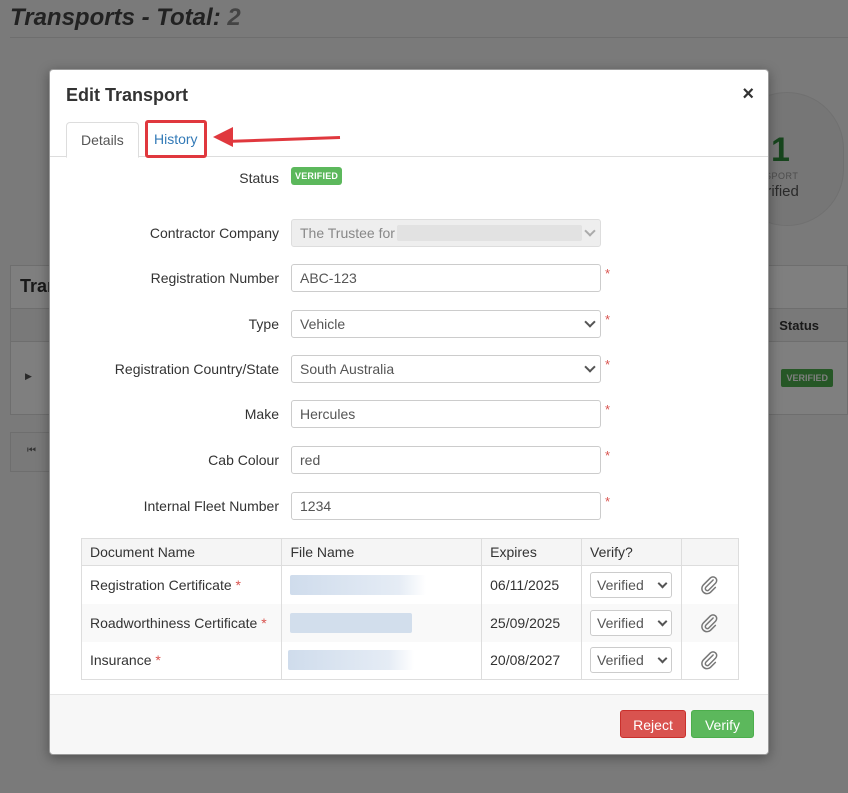 This screenshot has width=848, height=793. What do you see at coordinates (181, 552) in the screenshot?
I see `column-header: Document Name` at bounding box center [181, 552].